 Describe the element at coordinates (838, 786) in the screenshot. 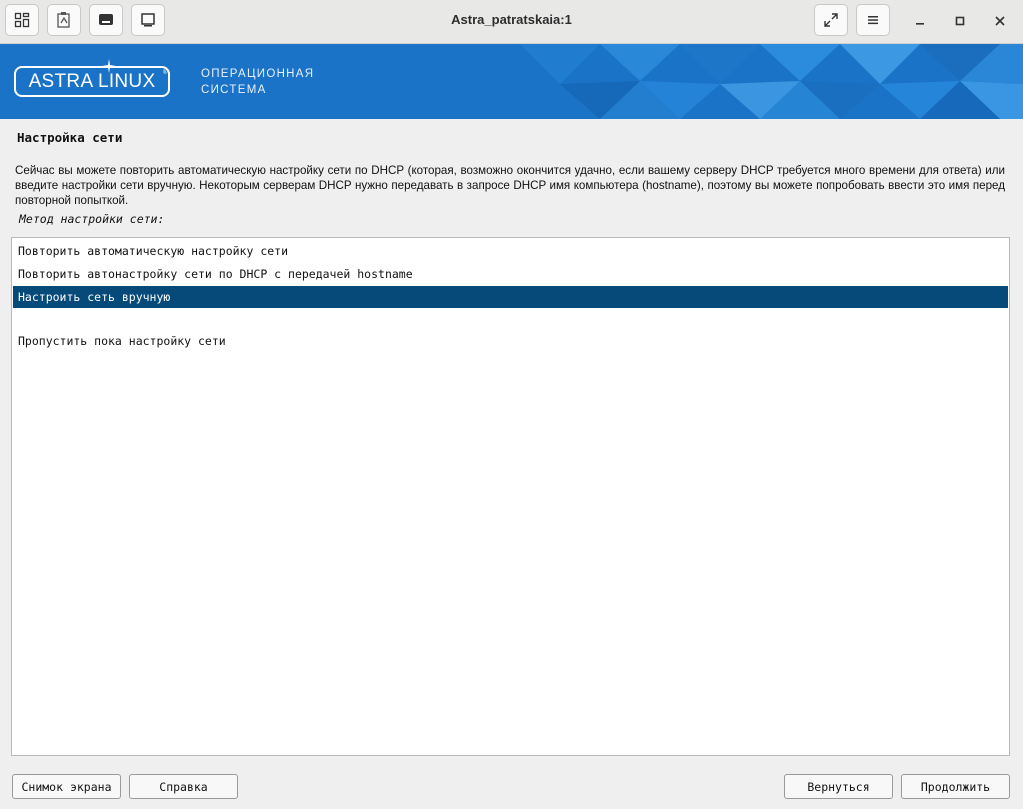

I see `back-button: Вернуться` at that location.